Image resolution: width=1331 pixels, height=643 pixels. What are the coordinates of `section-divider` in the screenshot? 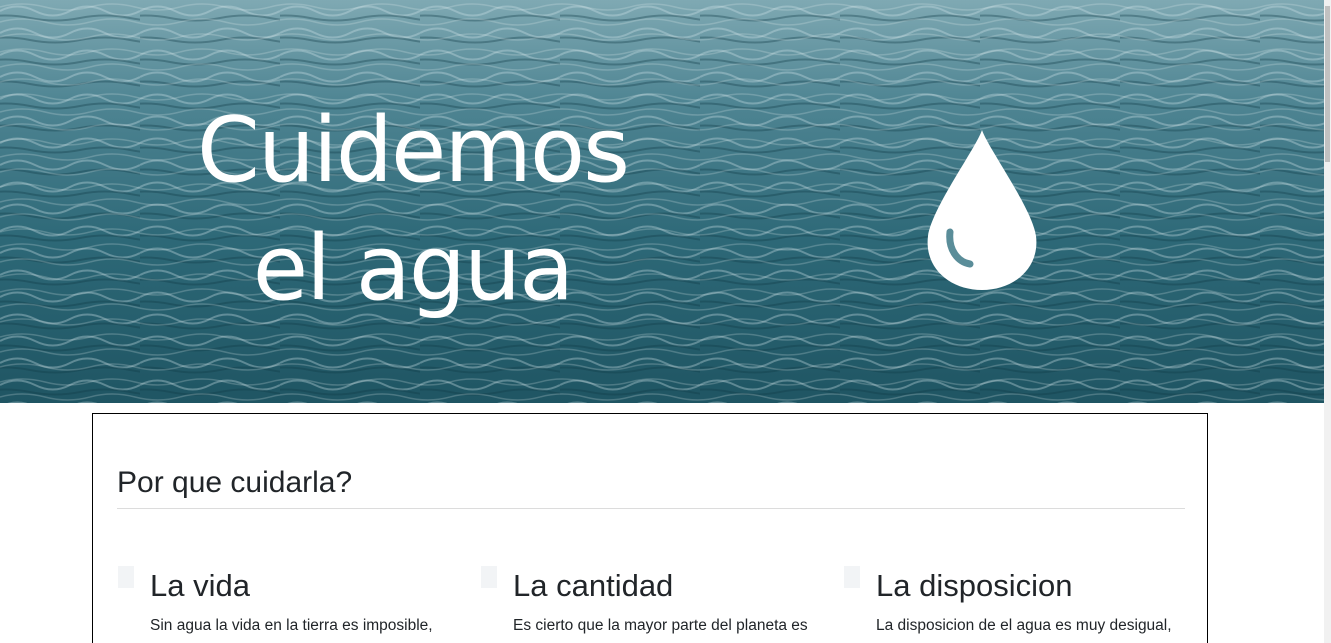 It's located at (651, 508).